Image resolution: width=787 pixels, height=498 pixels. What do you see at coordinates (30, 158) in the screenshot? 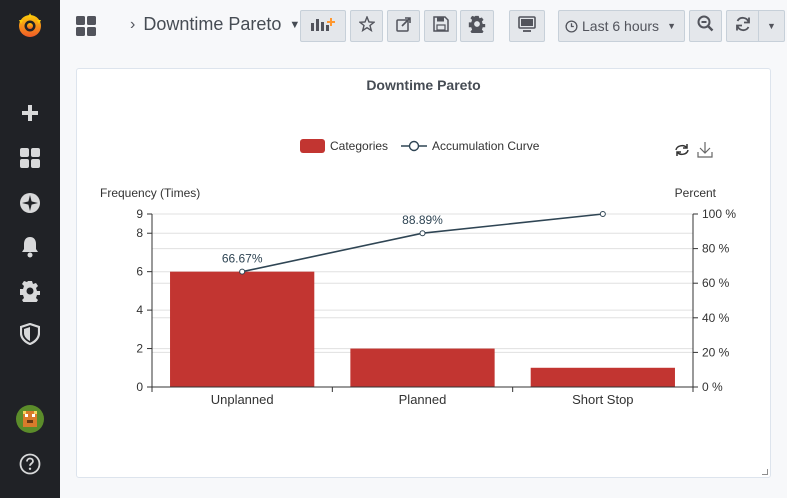
I see `dashboards-icon` at bounding box center [30, 158].